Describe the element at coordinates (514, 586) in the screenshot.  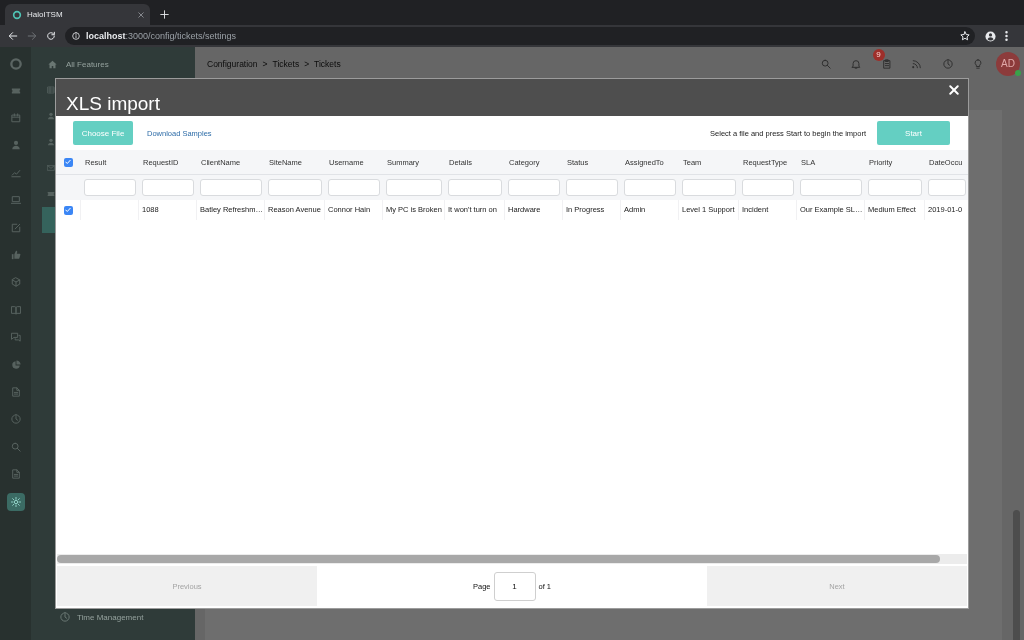
I see `page-input: 1` at that location.